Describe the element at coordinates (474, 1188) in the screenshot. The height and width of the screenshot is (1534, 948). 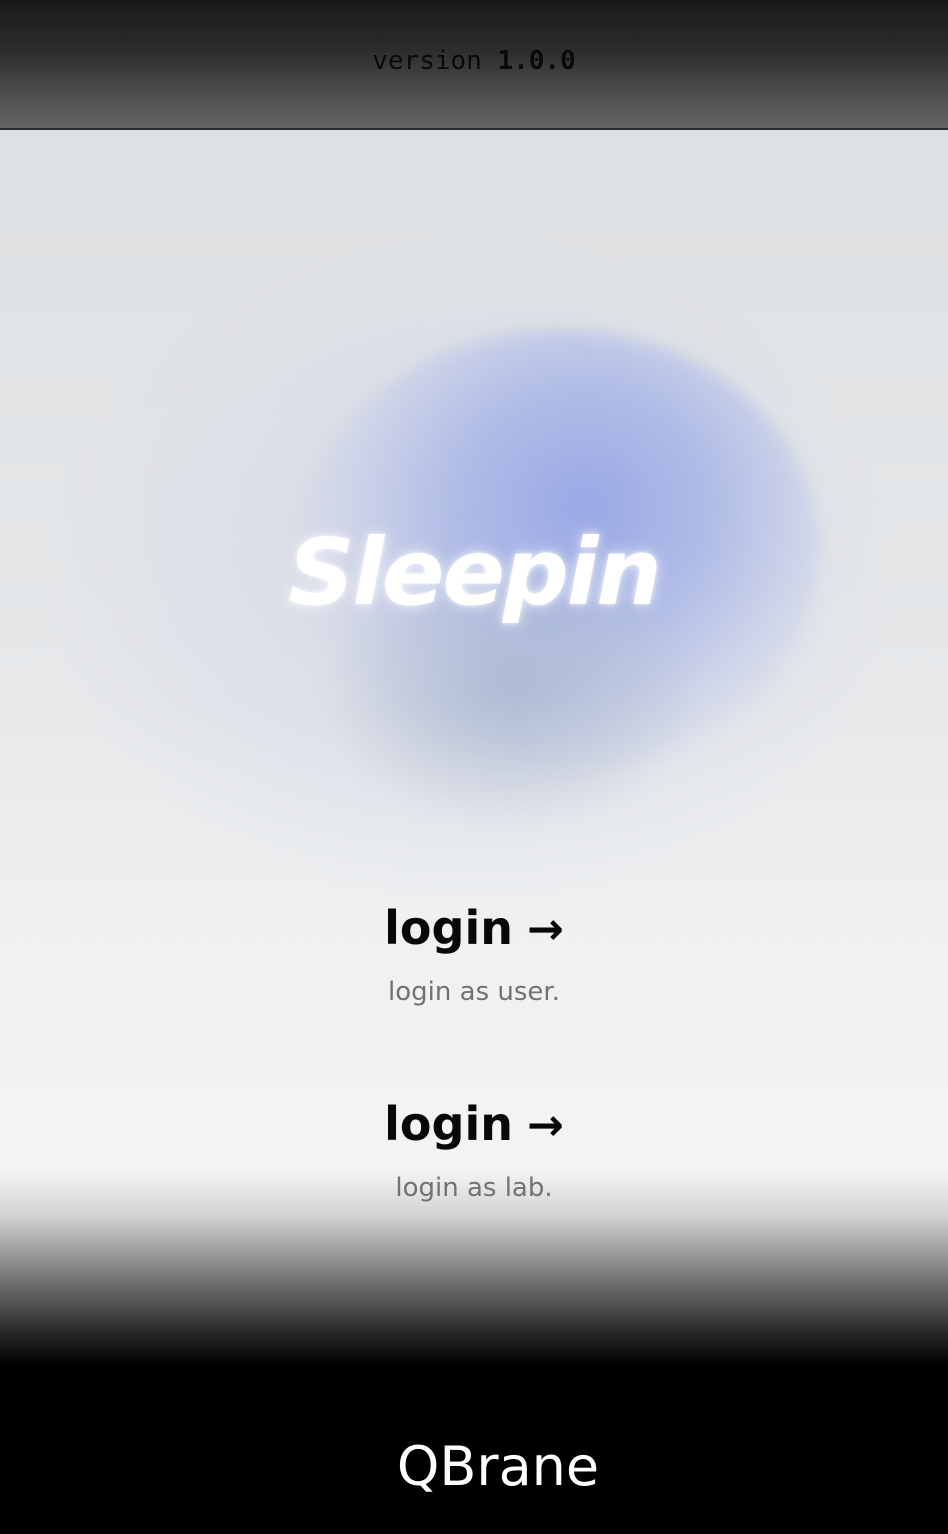
I see `login-lab-description: login as lab.` at that location.